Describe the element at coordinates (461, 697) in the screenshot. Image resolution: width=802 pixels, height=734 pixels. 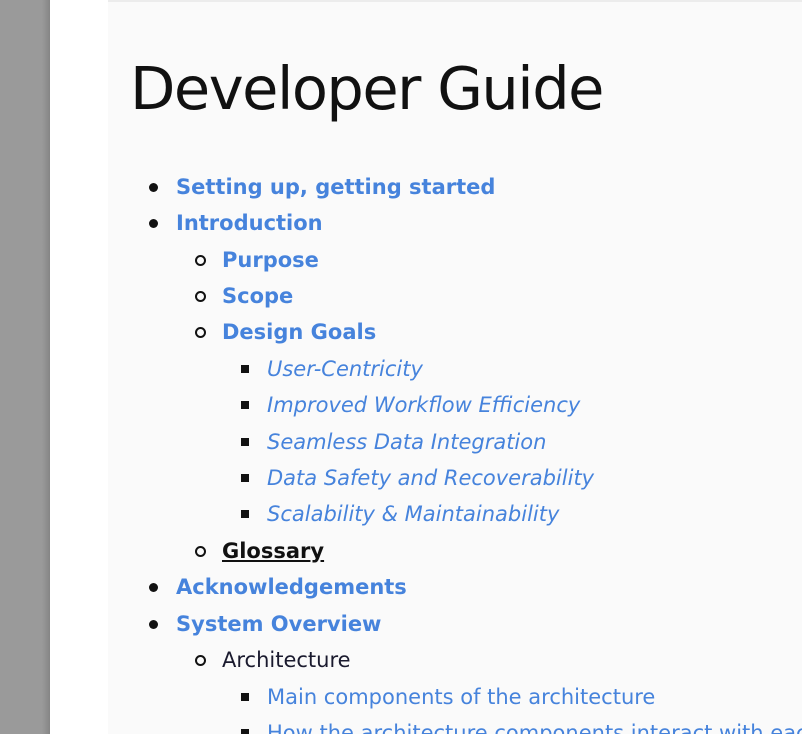
I see `toc-link-main-components: Main components of the architecture` at that location.